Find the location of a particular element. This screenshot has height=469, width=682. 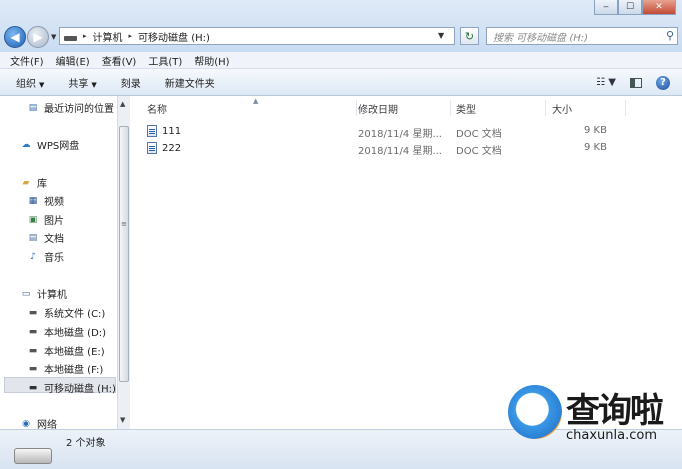

column-label: 名称 is located at coordinates (157, 110).